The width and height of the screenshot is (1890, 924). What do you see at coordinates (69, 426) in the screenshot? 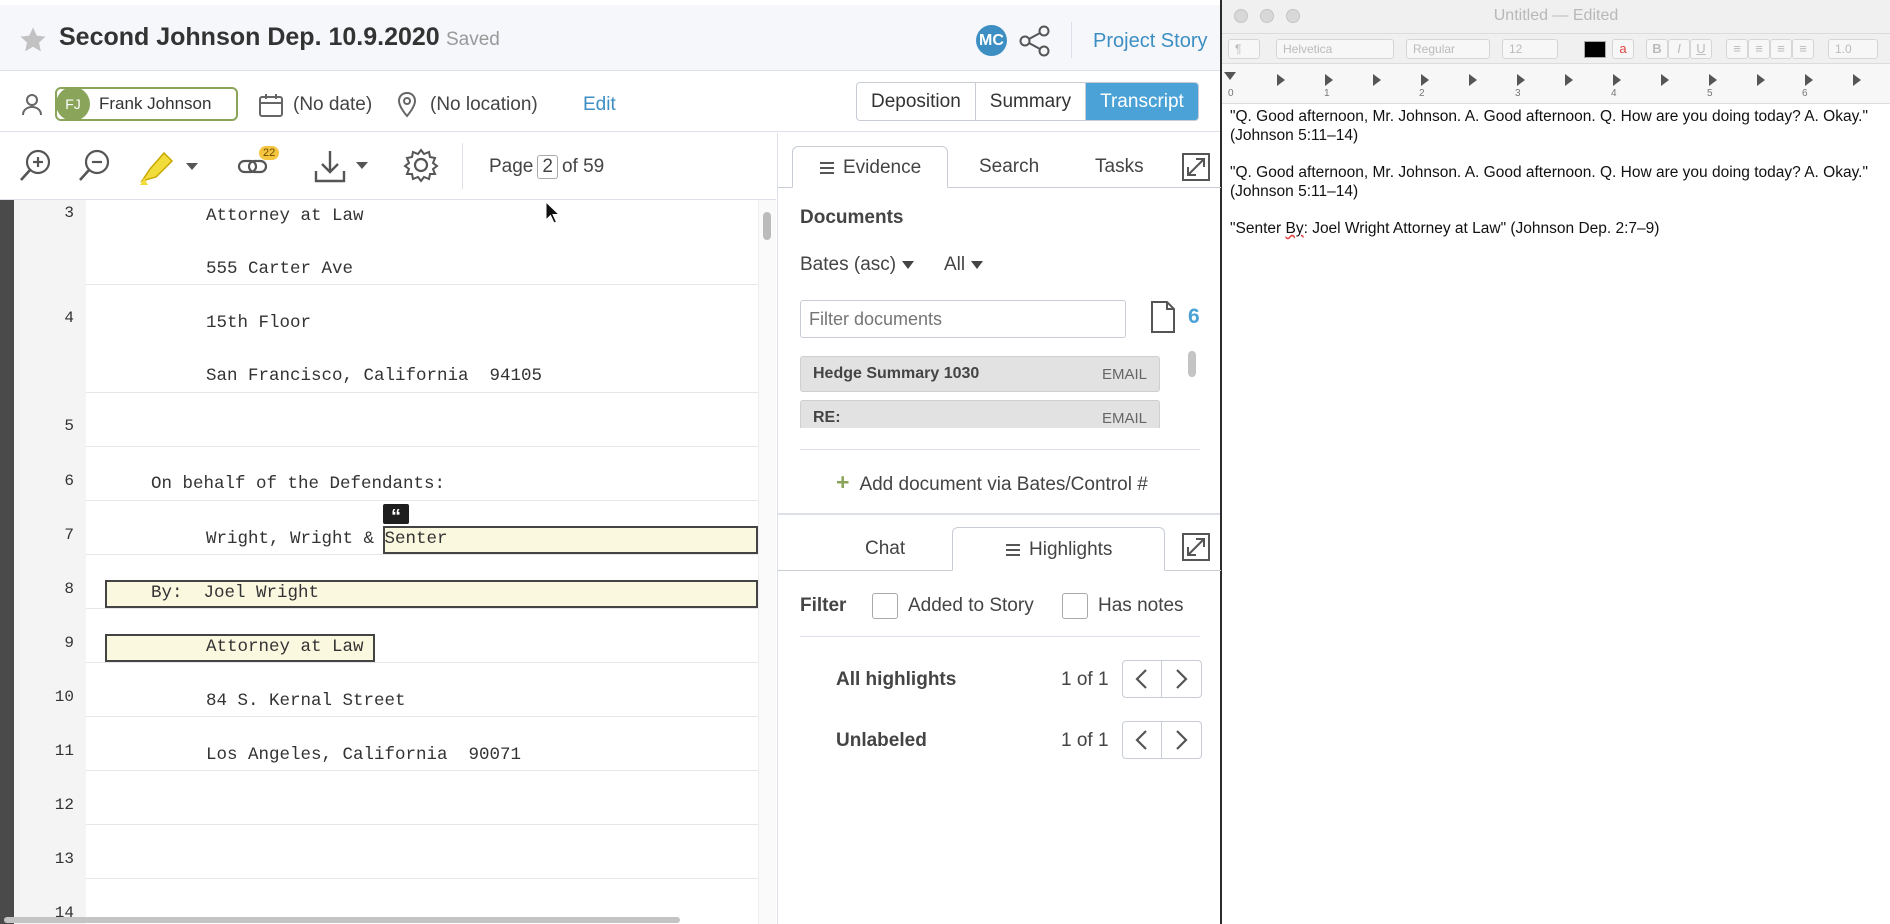
I see `line-number: 5` at bounding box center [69, 426].